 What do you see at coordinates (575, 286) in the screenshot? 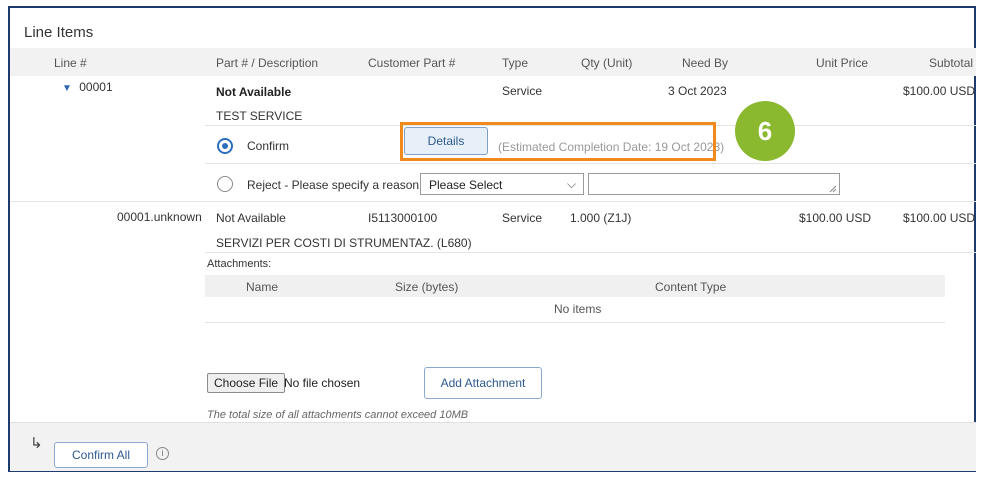
I see `attachments-table-header` at bounding box center [575, 286].